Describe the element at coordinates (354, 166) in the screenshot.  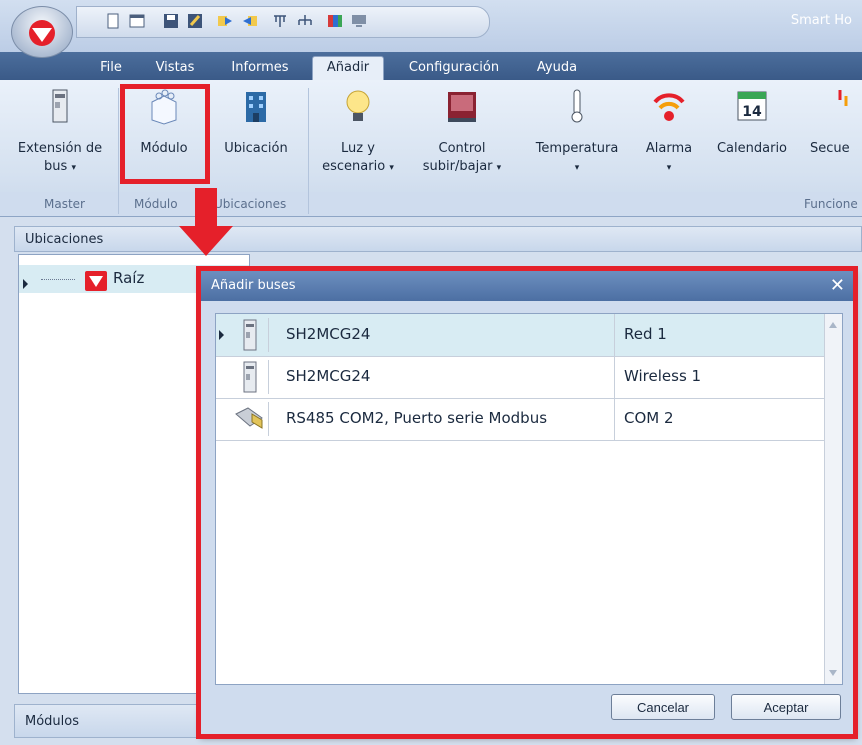
I see `luz-label-2: escenario` at that location.